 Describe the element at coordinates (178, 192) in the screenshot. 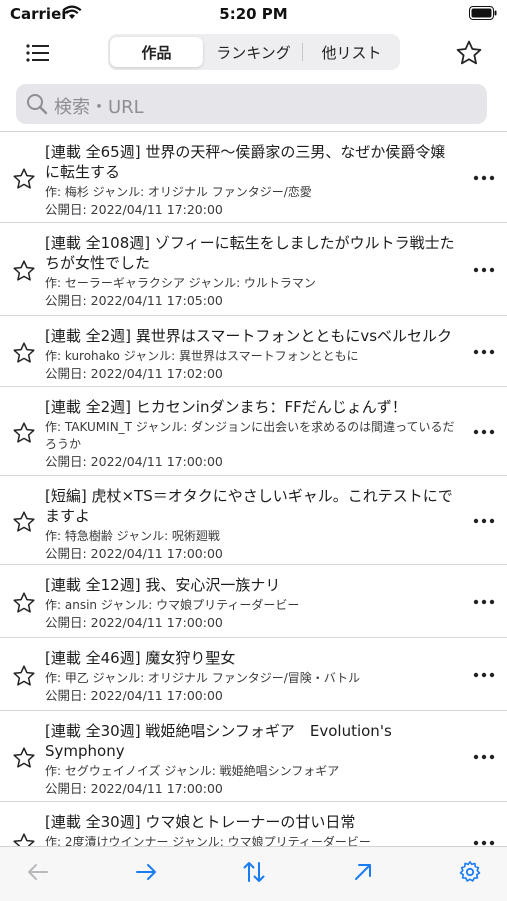

I see `item-meta: 作: 梅杉 ジャンル: オリジナル ファンタジー/恋愛` at that location.